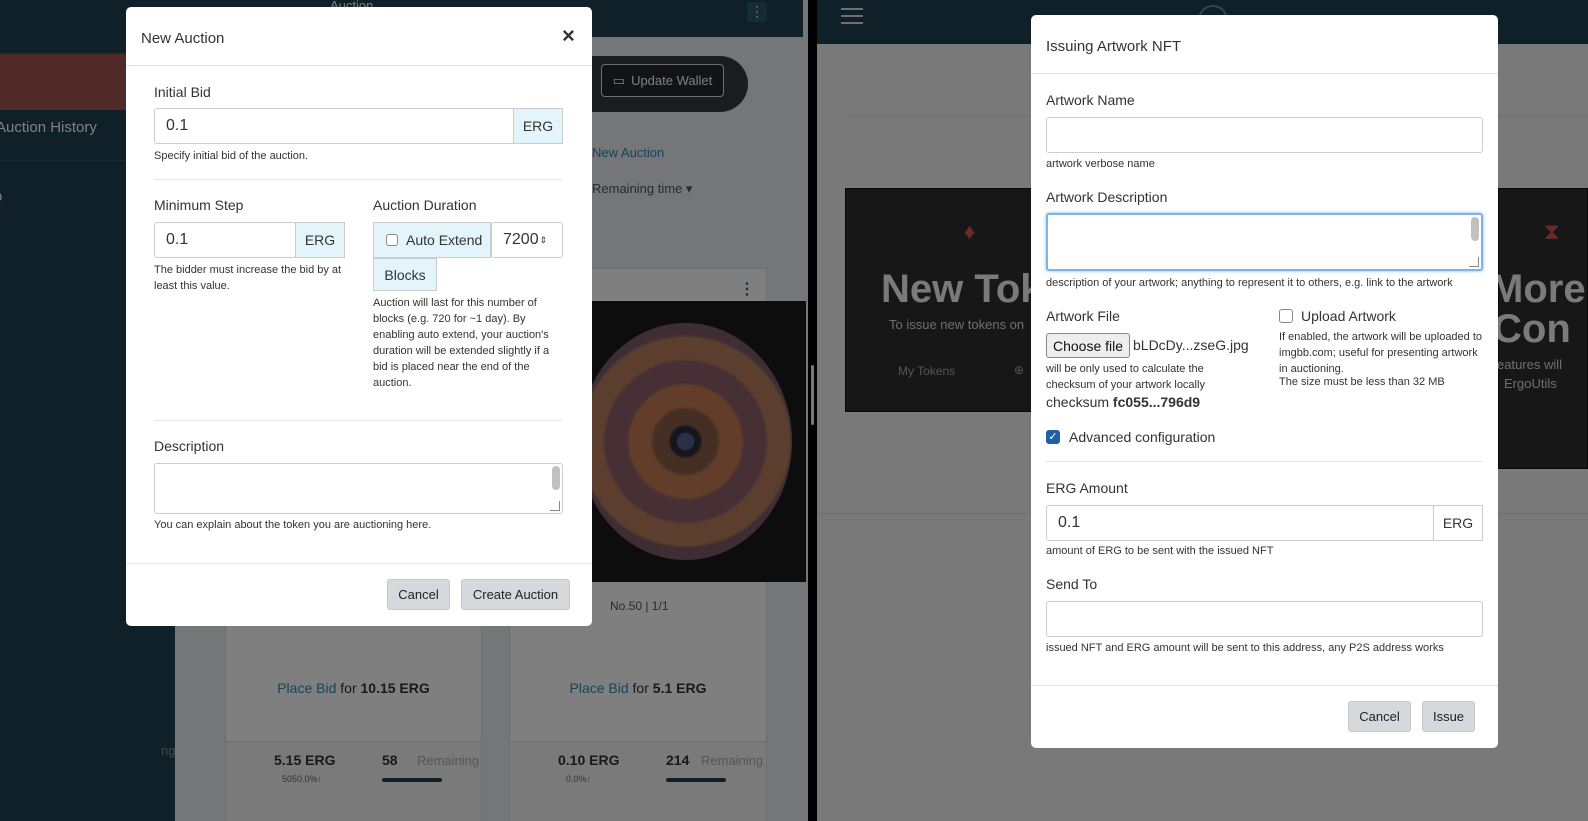 The width and height of the screenshot is (1588, 821). What do you see at coordinates (1264, 44) in the screenshot?
I see `modal-header: Issuing Artwork NFT` at bounding box center [1264, 44].